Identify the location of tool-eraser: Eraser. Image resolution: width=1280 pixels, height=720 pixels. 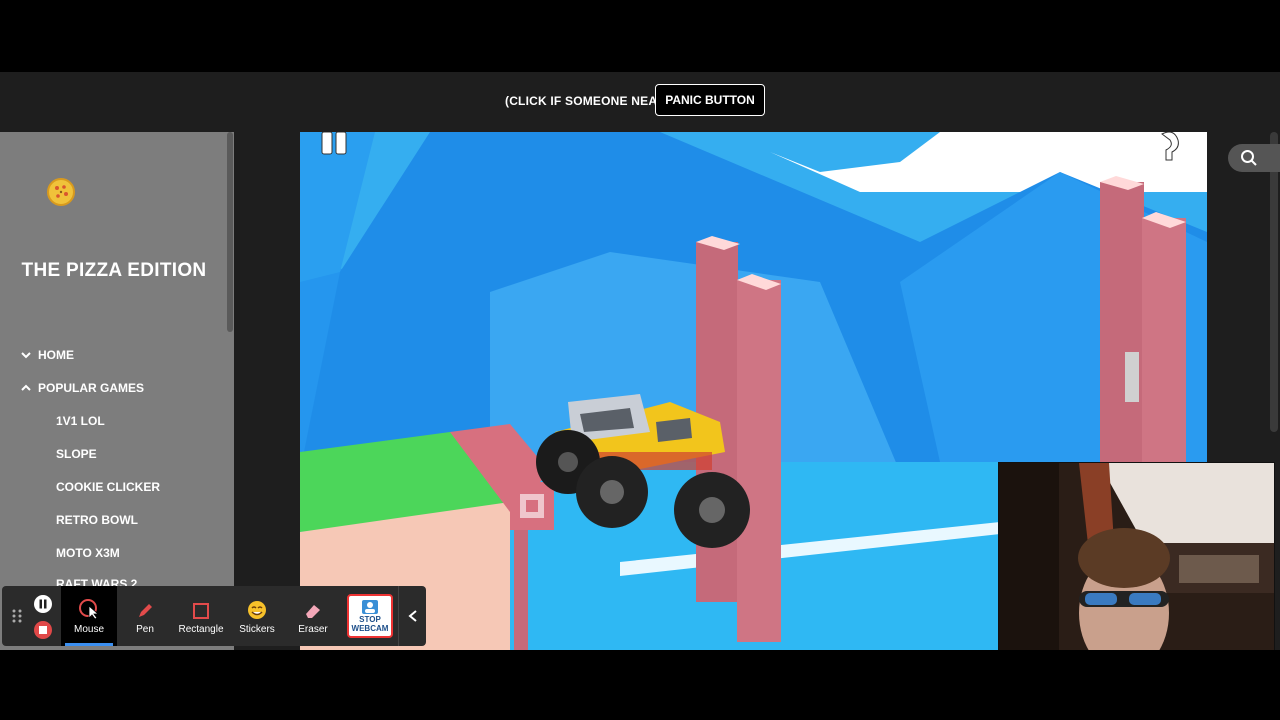
(313, 616).